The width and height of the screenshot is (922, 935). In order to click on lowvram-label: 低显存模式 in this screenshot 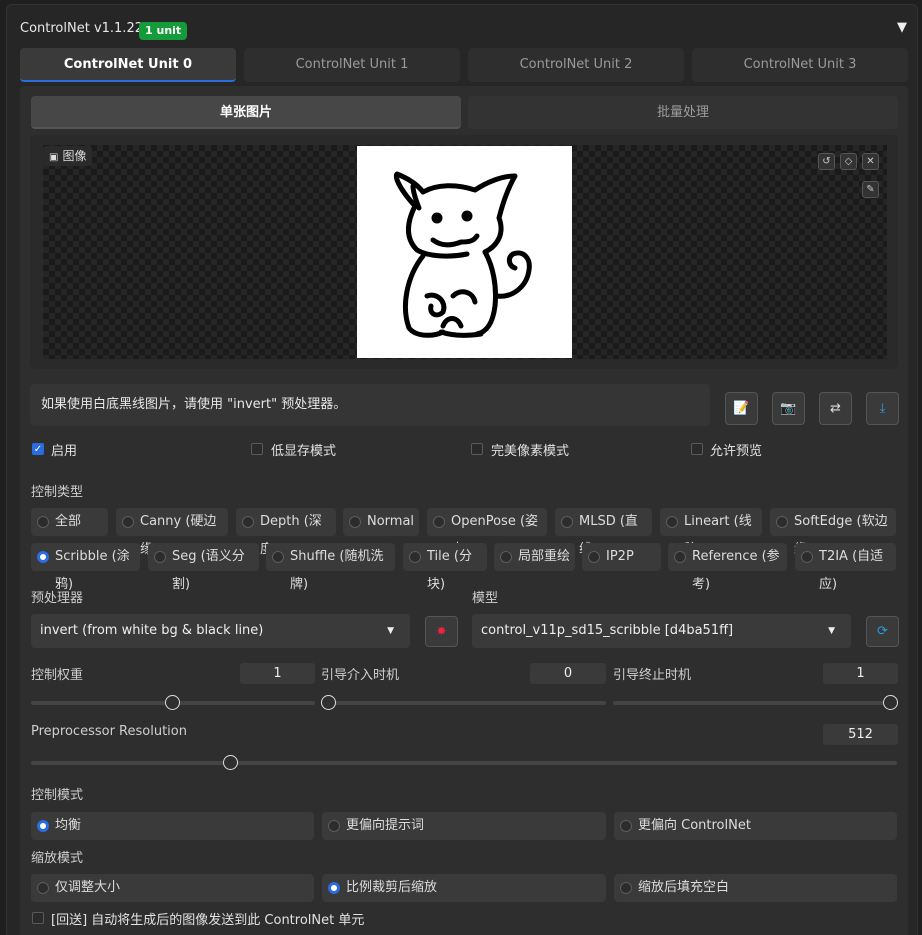, I will do `click(303, 449)`.